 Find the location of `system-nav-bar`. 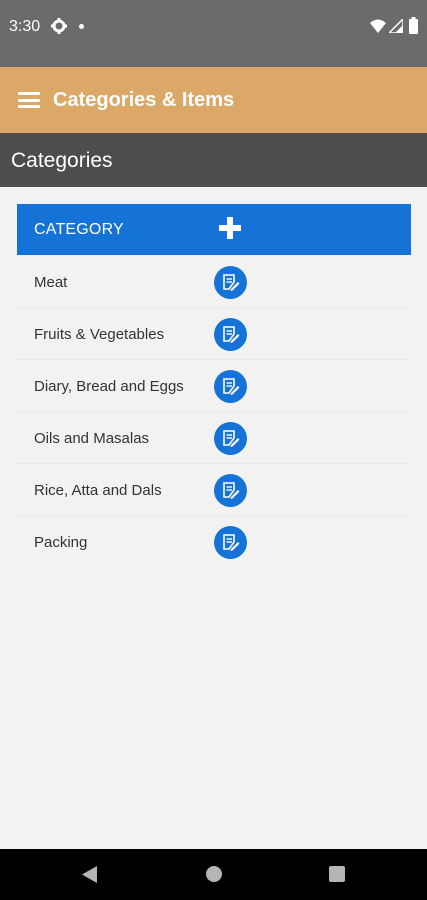

system-nav-bar is located at coordinates (213, 874).